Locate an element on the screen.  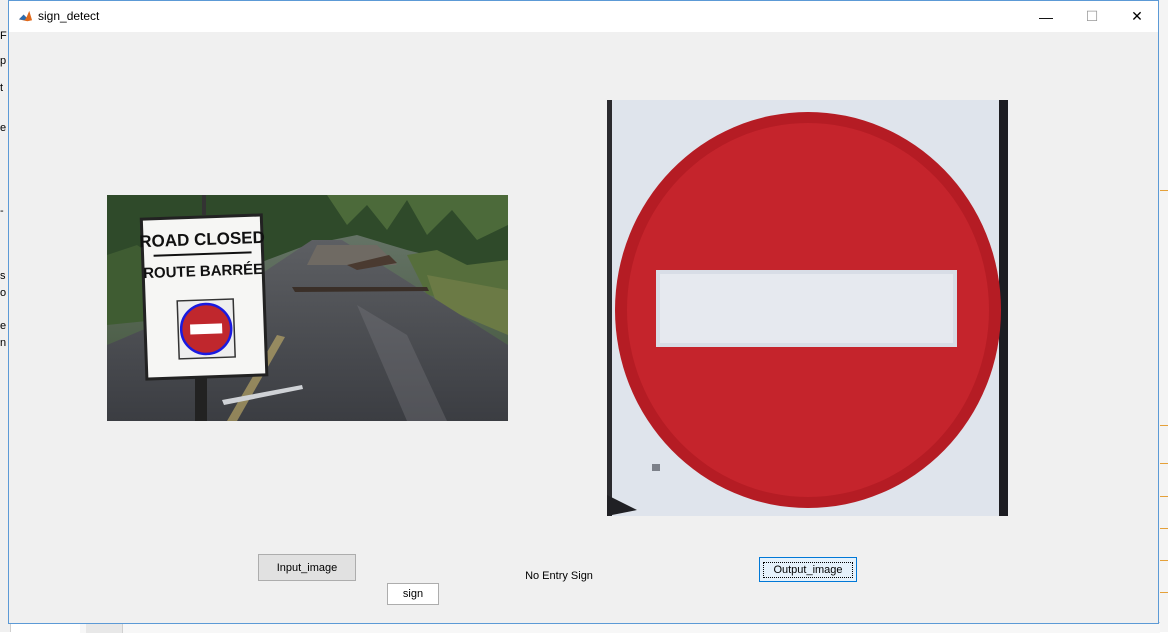
input-image-axes: ROAD CLOSED ROUTE BARRÉE is located at coordinates (307, 308).